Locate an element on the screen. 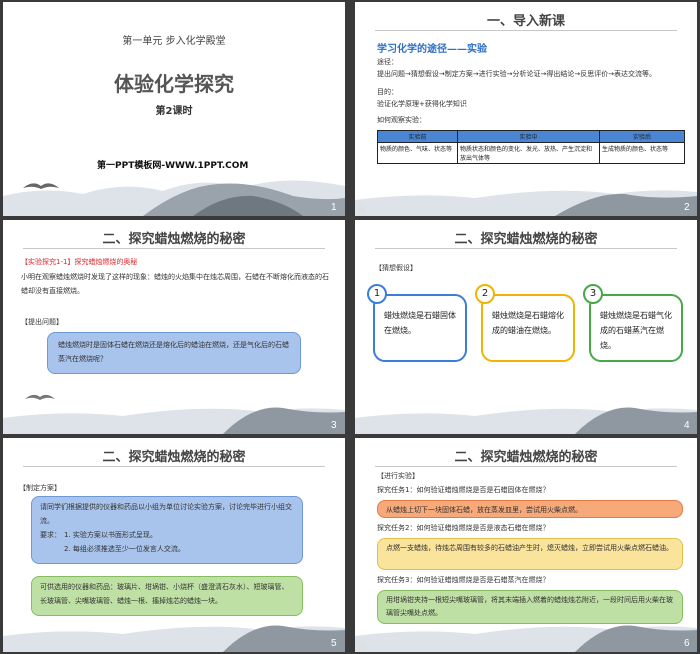 Image resolution: width=700 pixels, height=654 pixels. hypothesis-card-3: 蜡烛燃烧是石蜡气化成的石蜡蒸汽在燃烧。 is located at coordinates (636, 328).